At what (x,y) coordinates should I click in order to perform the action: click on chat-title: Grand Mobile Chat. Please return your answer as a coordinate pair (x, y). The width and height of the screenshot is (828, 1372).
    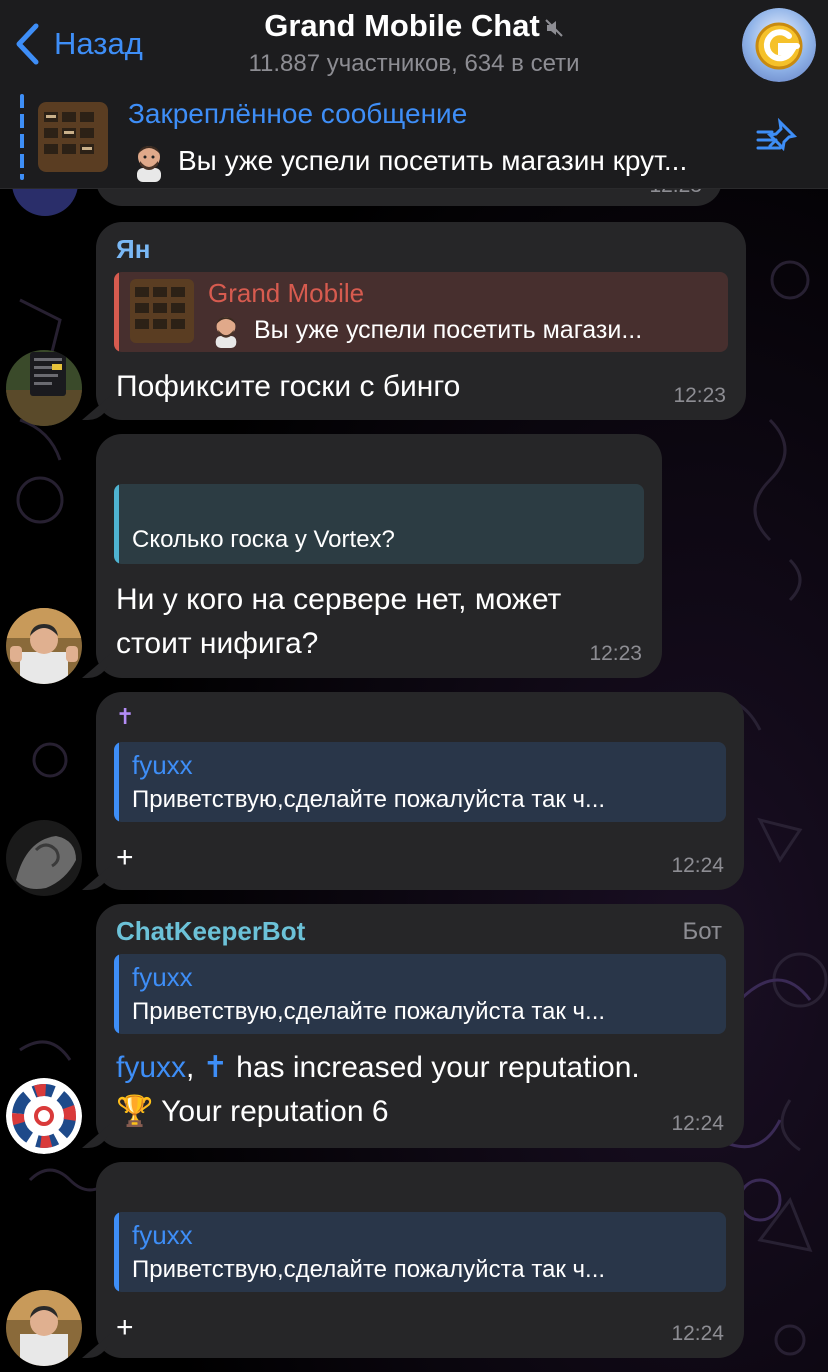
    Looking at the image, I should click on (414, 26).